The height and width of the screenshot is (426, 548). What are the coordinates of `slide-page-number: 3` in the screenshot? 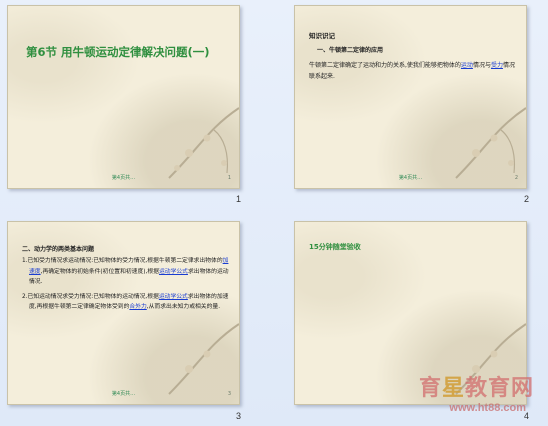 It's located at (229, 394).